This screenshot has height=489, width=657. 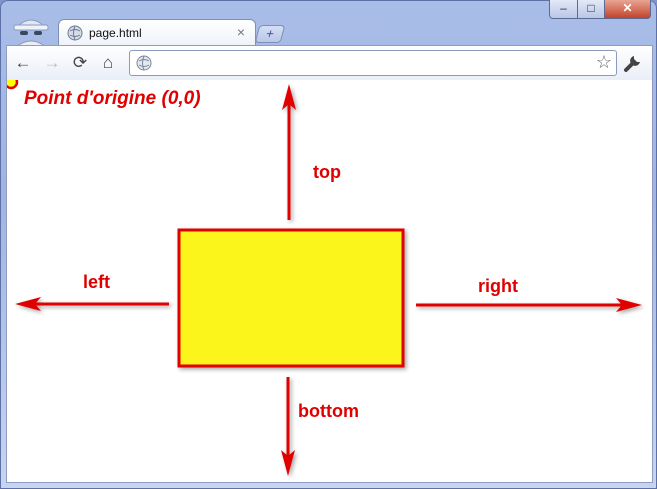 What do you see at coordinates (498, 286) in the screenshot?
I see `label-right: right` at bounding box center [498, 286].